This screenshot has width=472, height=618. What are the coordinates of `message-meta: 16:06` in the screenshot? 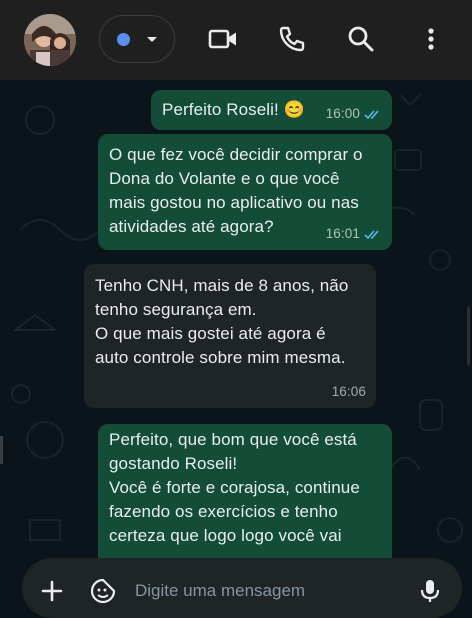 It's located at (349, 392).